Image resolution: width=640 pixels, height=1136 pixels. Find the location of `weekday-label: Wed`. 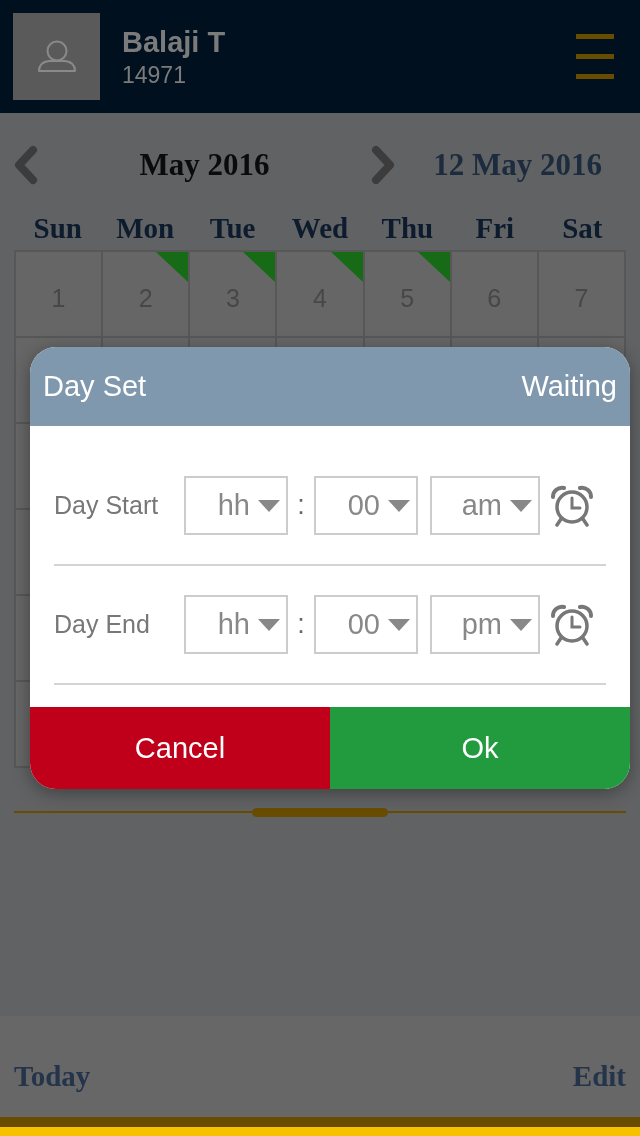

weekday-label: Wed is located at coordinates (320, 228).